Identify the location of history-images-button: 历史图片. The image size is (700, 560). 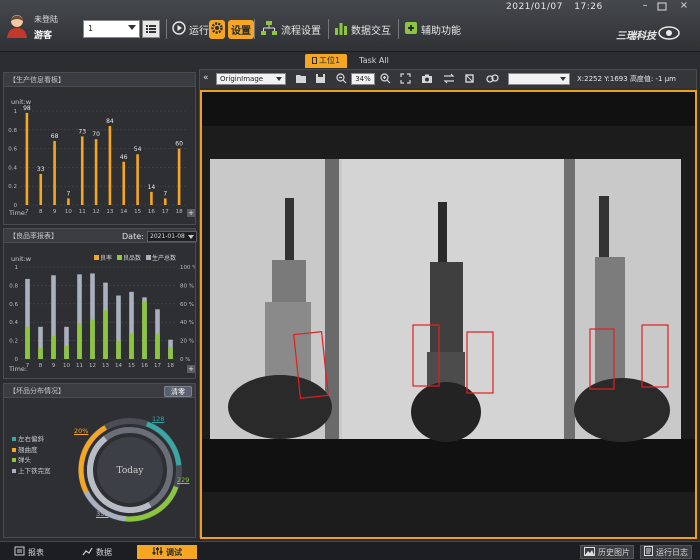
(607, 552).